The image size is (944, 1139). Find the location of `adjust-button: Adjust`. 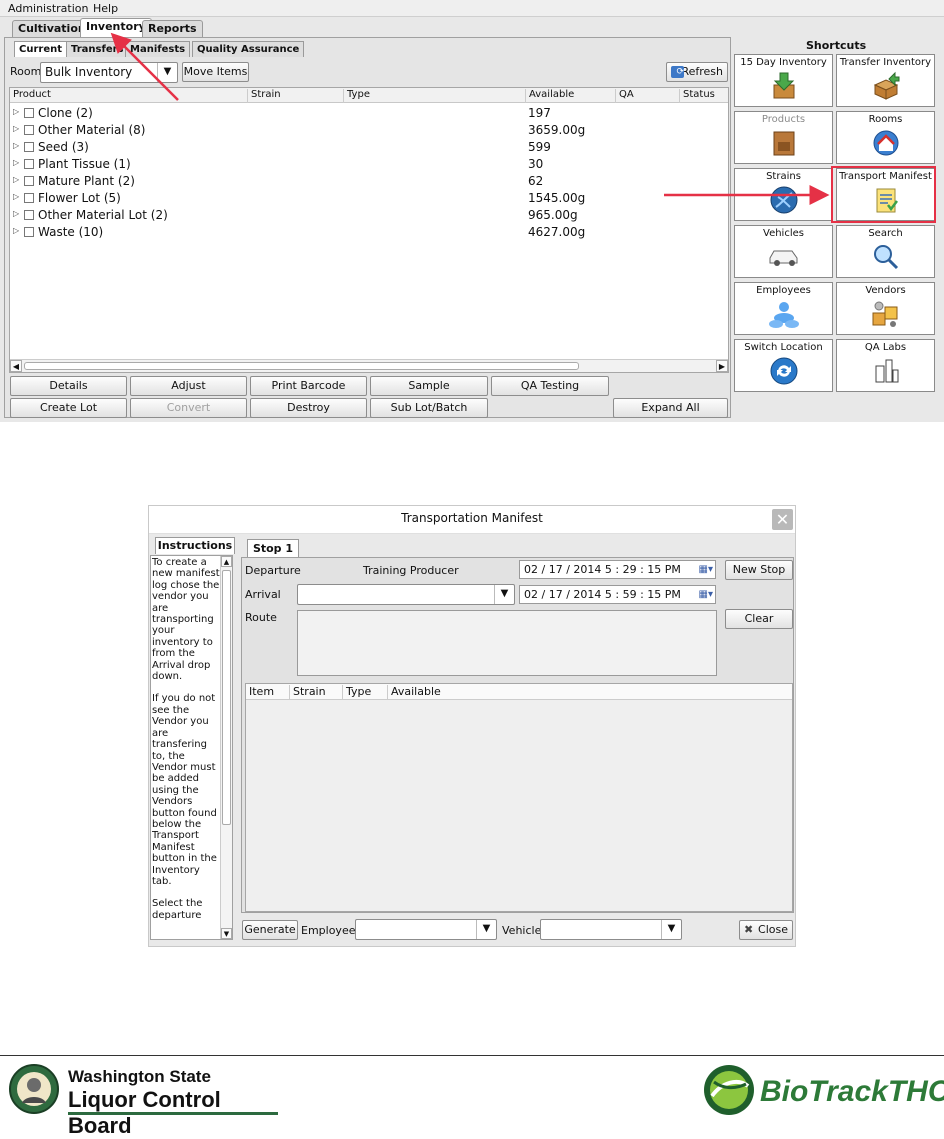

adjust-button: Adjust is located at coordinates (188, 386).